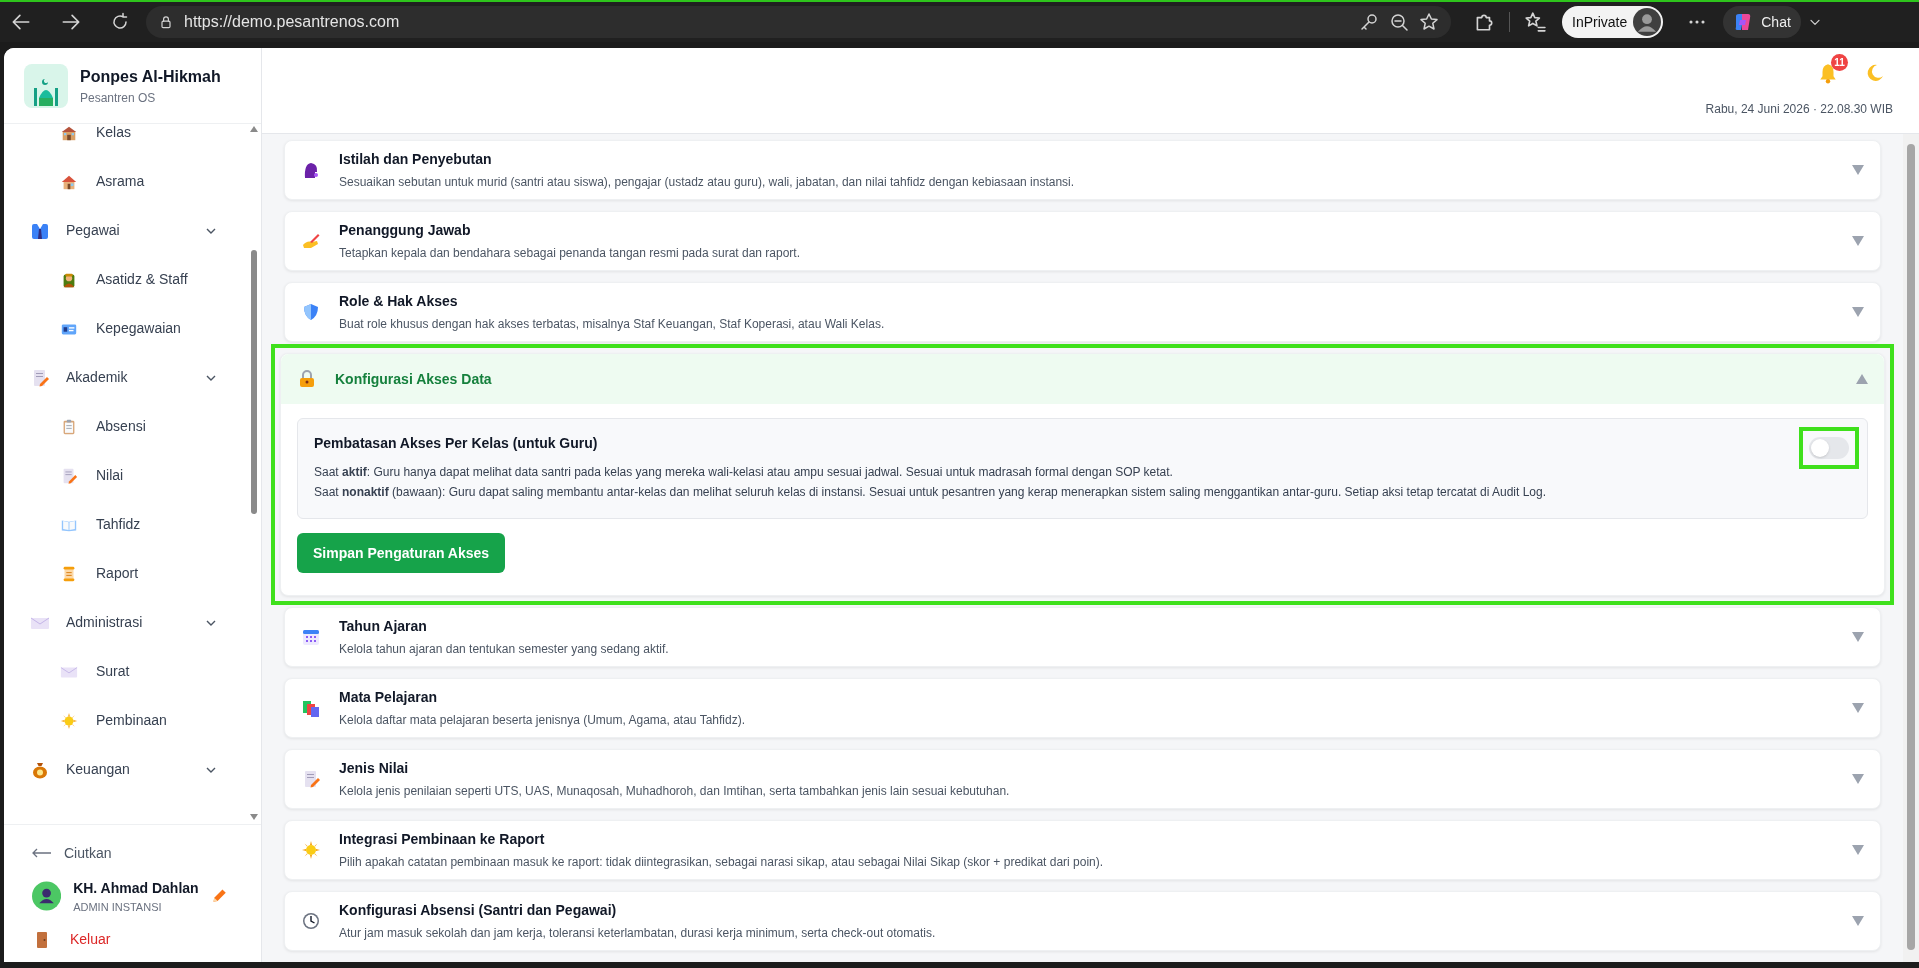 The height and width of the screenshot is (968, 1919). Describe the element at coordinates (42, 853) in the screenshot. I see `arrow-left-icon` at that location.